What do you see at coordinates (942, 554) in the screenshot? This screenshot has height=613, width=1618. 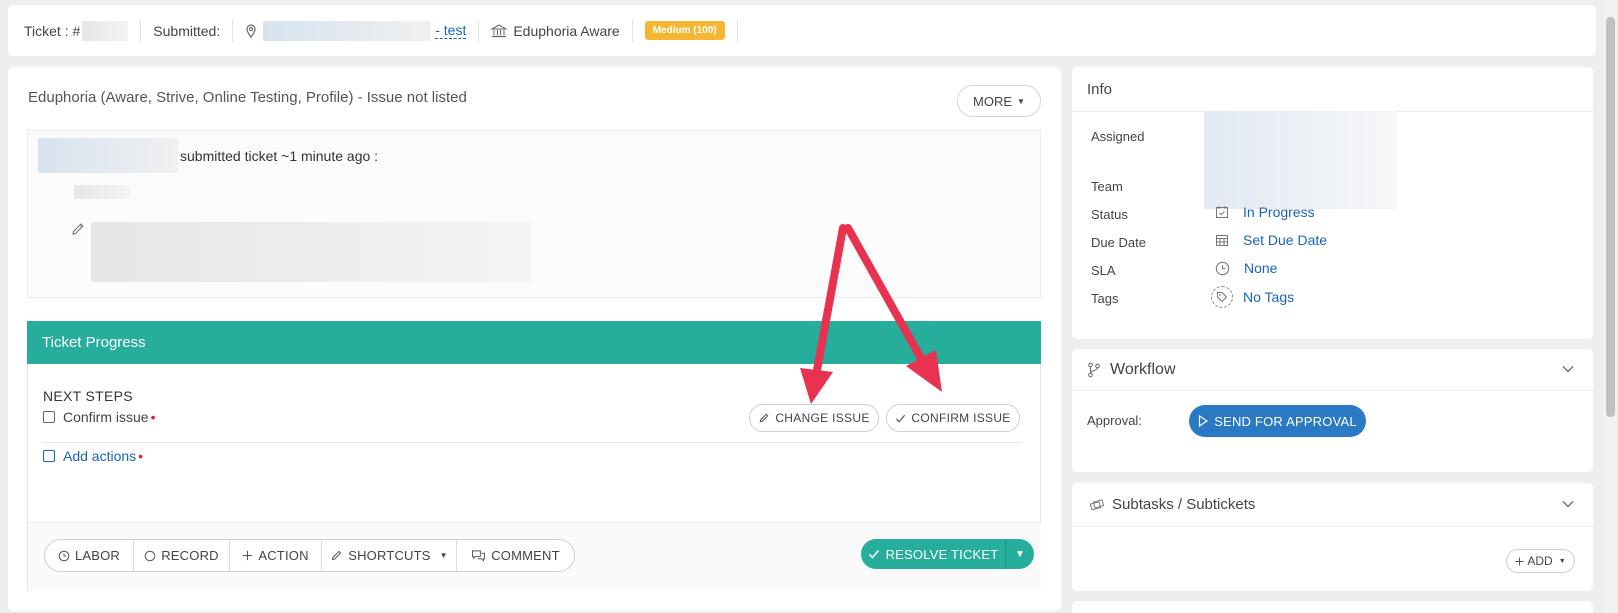 I see `resolve-ticket-label: RESOLVE TICKET` at bounding box center [942, 554].